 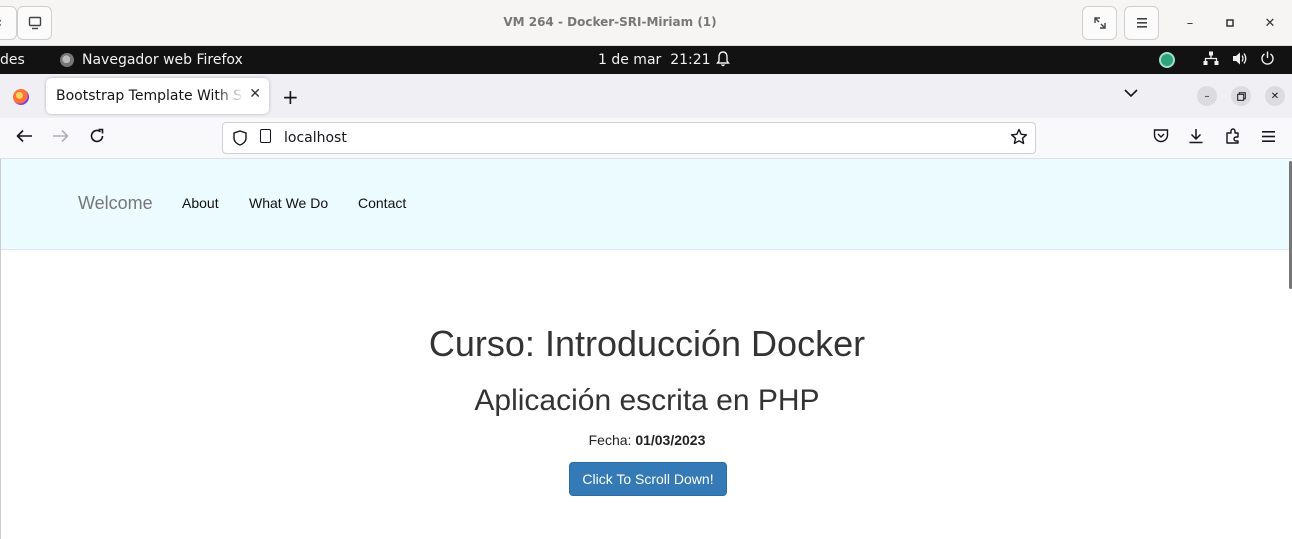 What do you see at coordinates (1196, 138) in the screenshot?
I see `download-icon` at bounding box center [1196, 138].